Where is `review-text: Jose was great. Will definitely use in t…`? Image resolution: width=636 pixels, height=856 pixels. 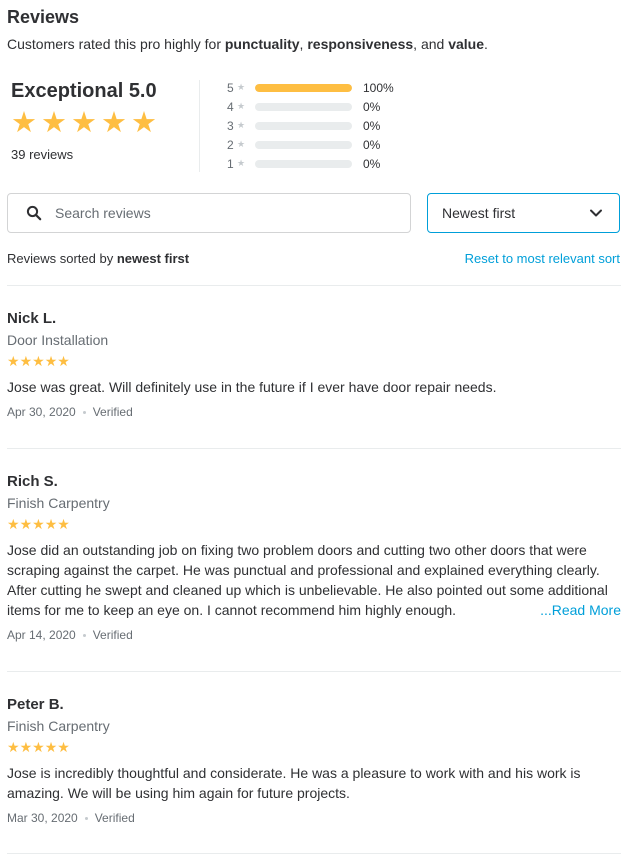 review-text: Jose was great. Will definitely use in t… is located at coordinates (252, 387).